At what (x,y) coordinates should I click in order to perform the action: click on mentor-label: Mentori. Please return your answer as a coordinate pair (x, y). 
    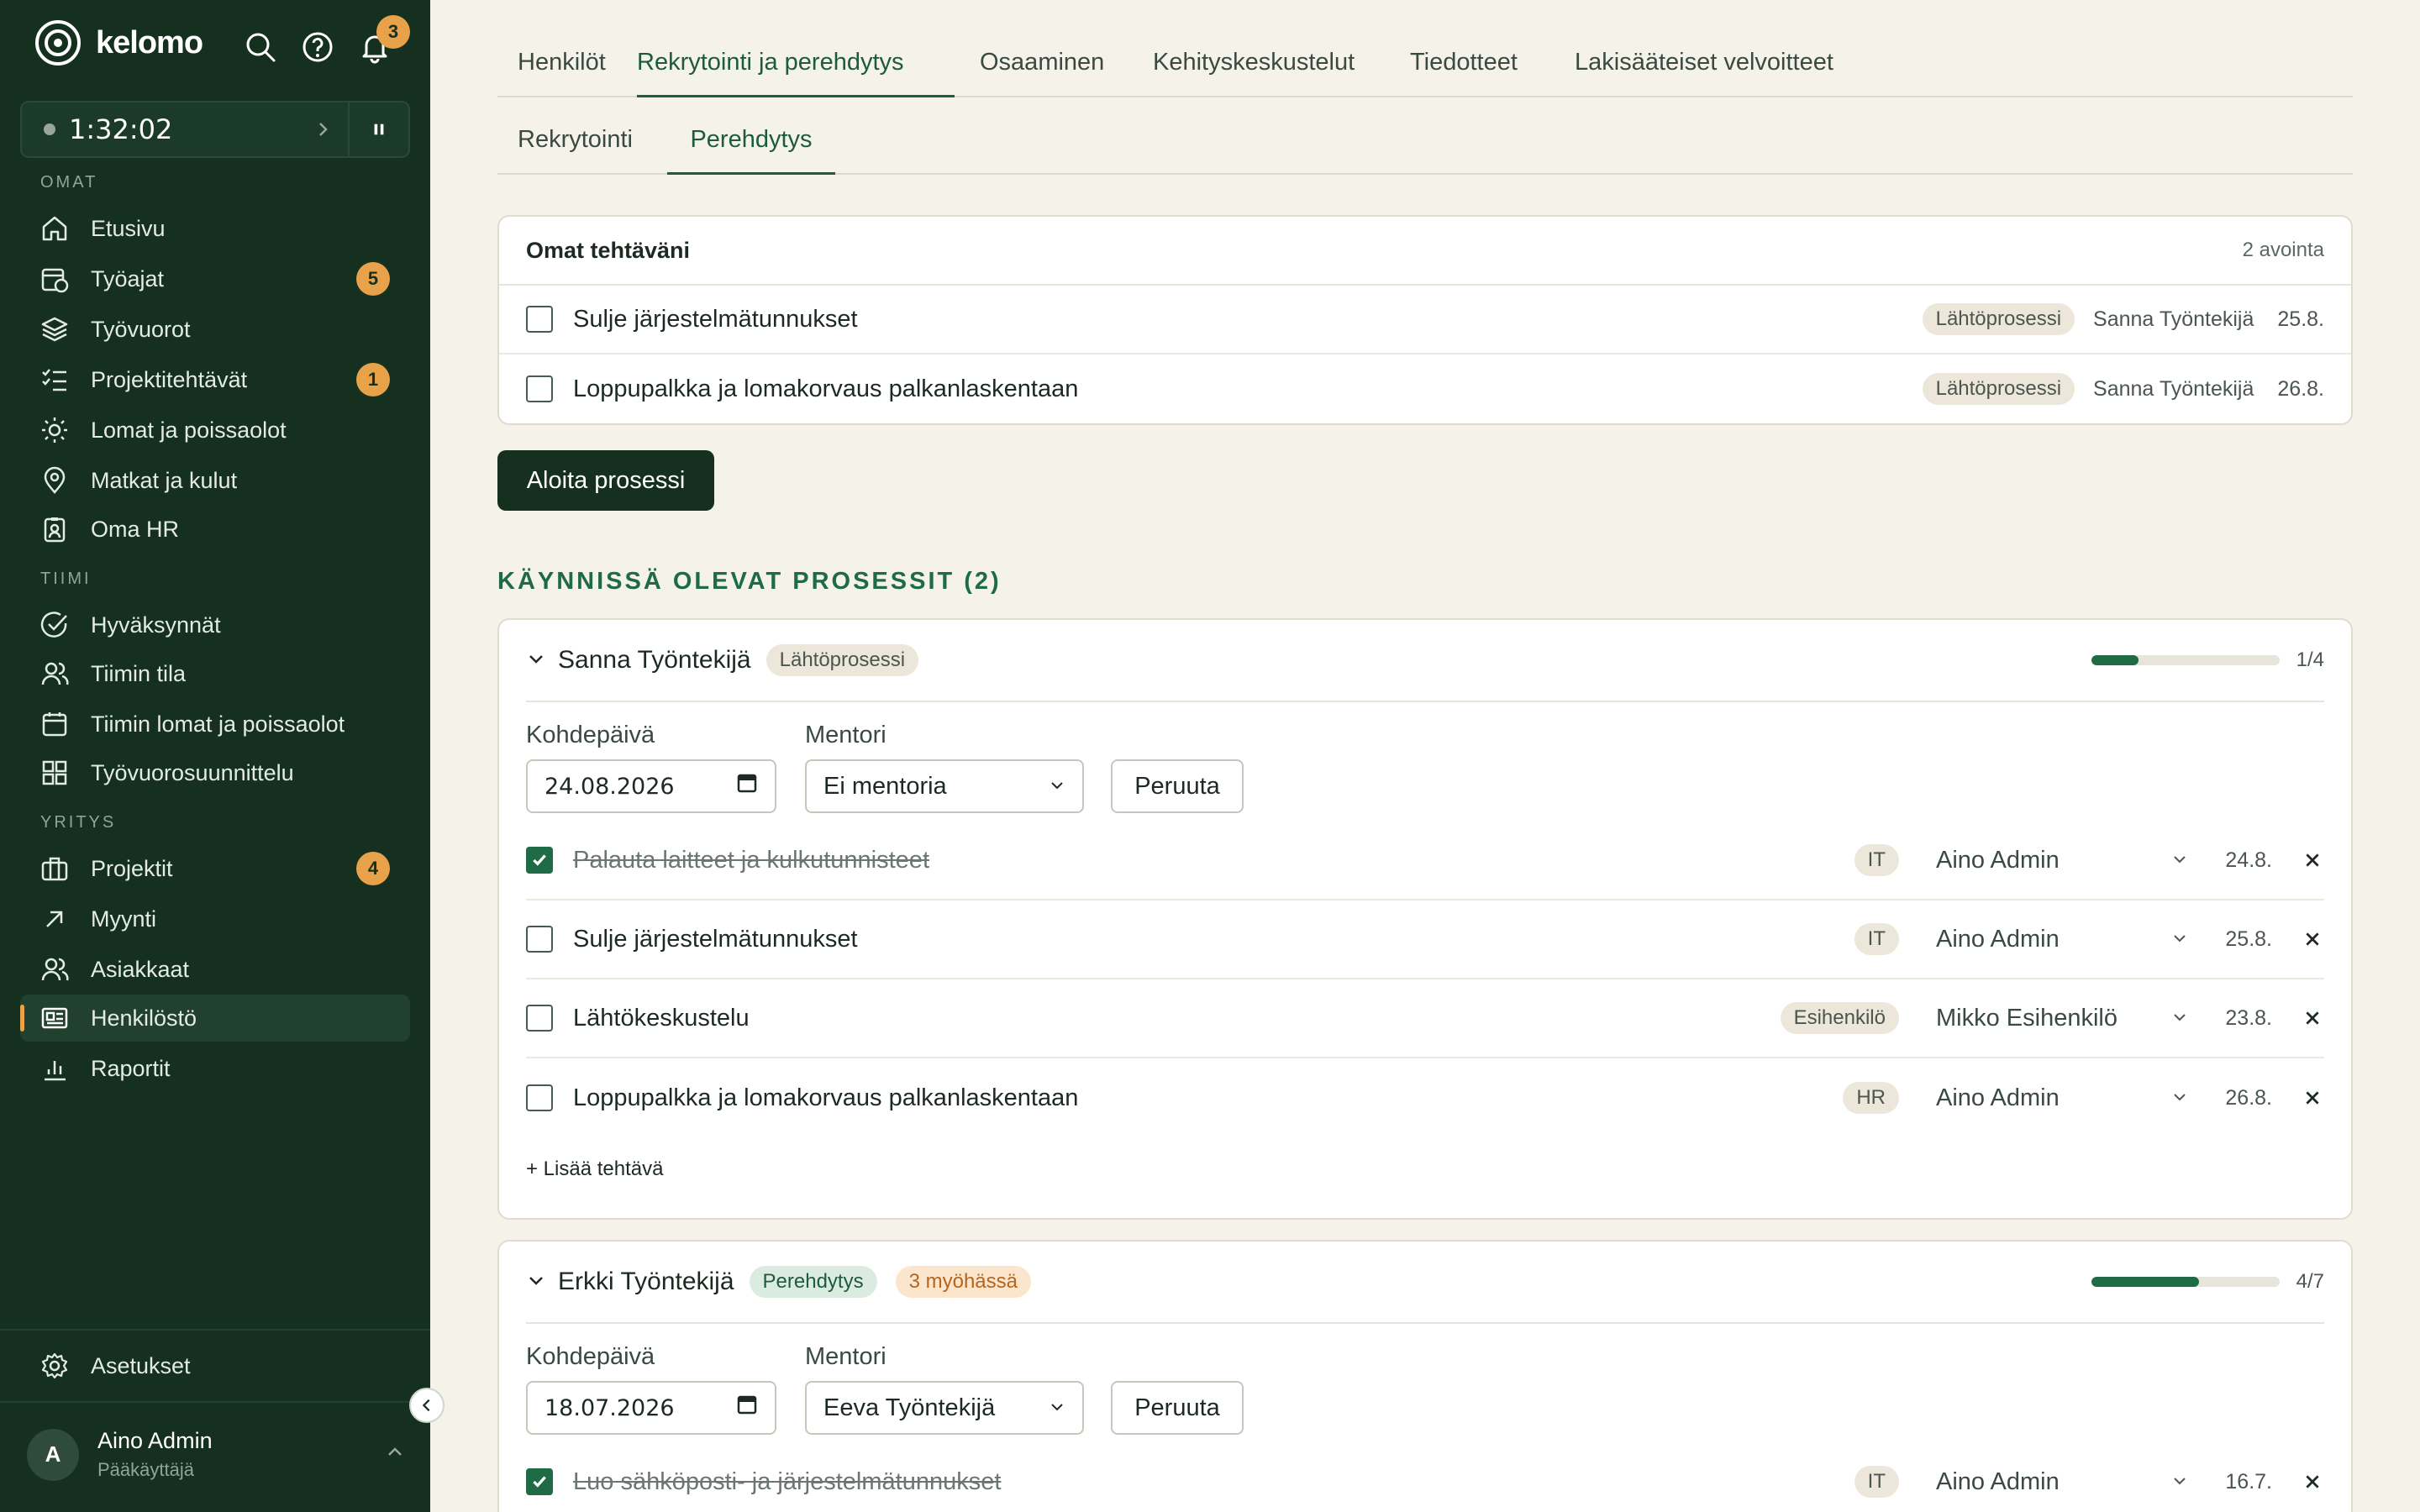
    Looking at the image, I should click on (845, 735).